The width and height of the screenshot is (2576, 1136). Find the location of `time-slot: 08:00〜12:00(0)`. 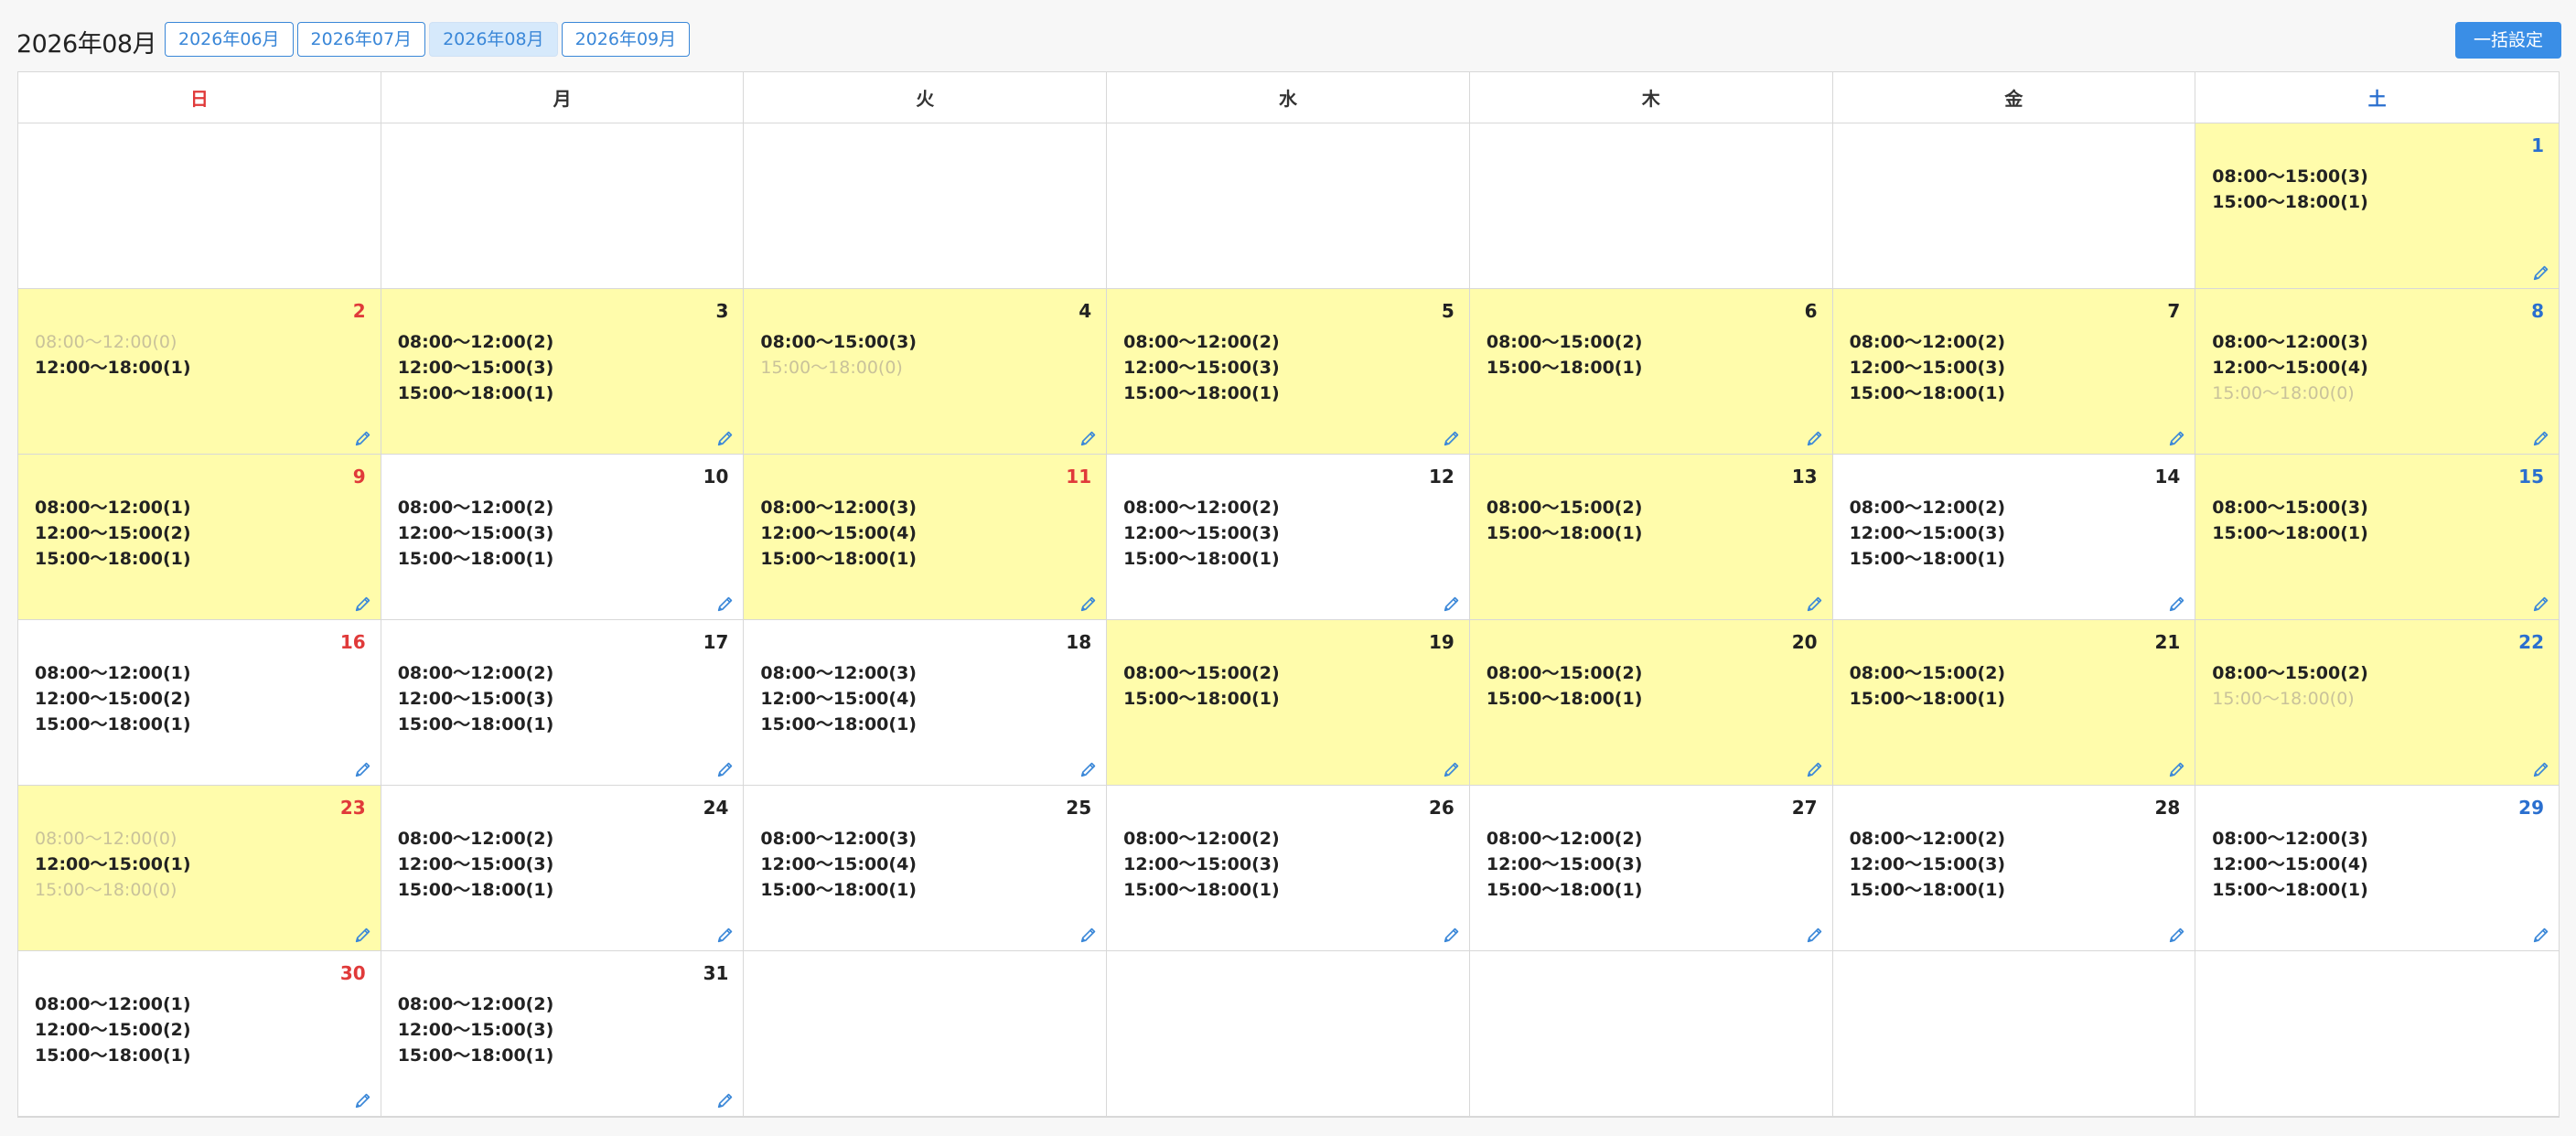

time-slot: 08:00〜12:00(0) is located at coordinates (106, 342).